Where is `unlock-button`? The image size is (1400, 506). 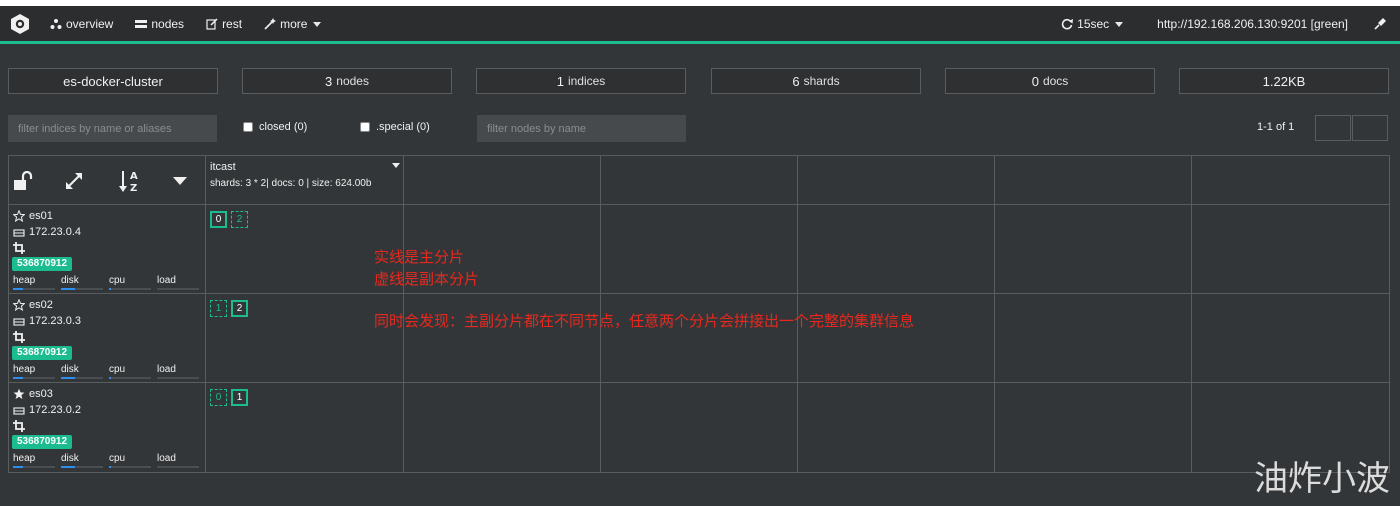 unlock-button is located at coordinates (24, 181).